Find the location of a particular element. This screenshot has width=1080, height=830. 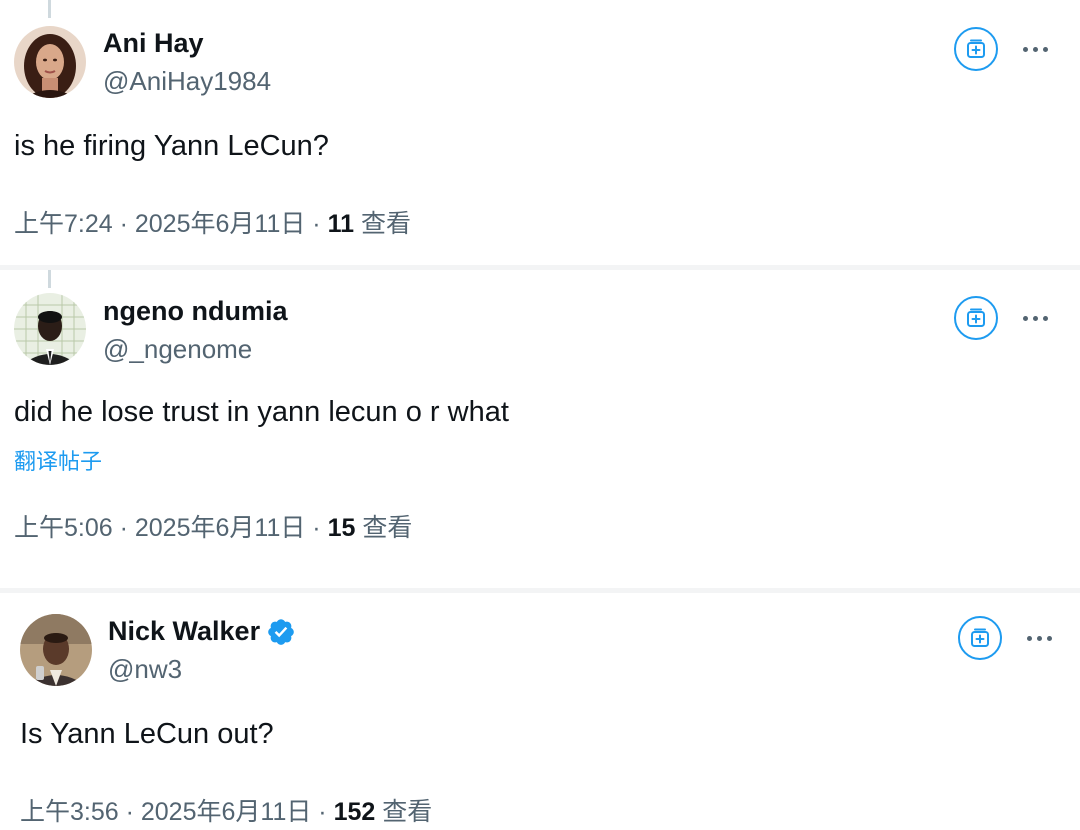

post-timestamp: 上午5:06 · 2025年6月11日 · is located at coordinates (171, 528).